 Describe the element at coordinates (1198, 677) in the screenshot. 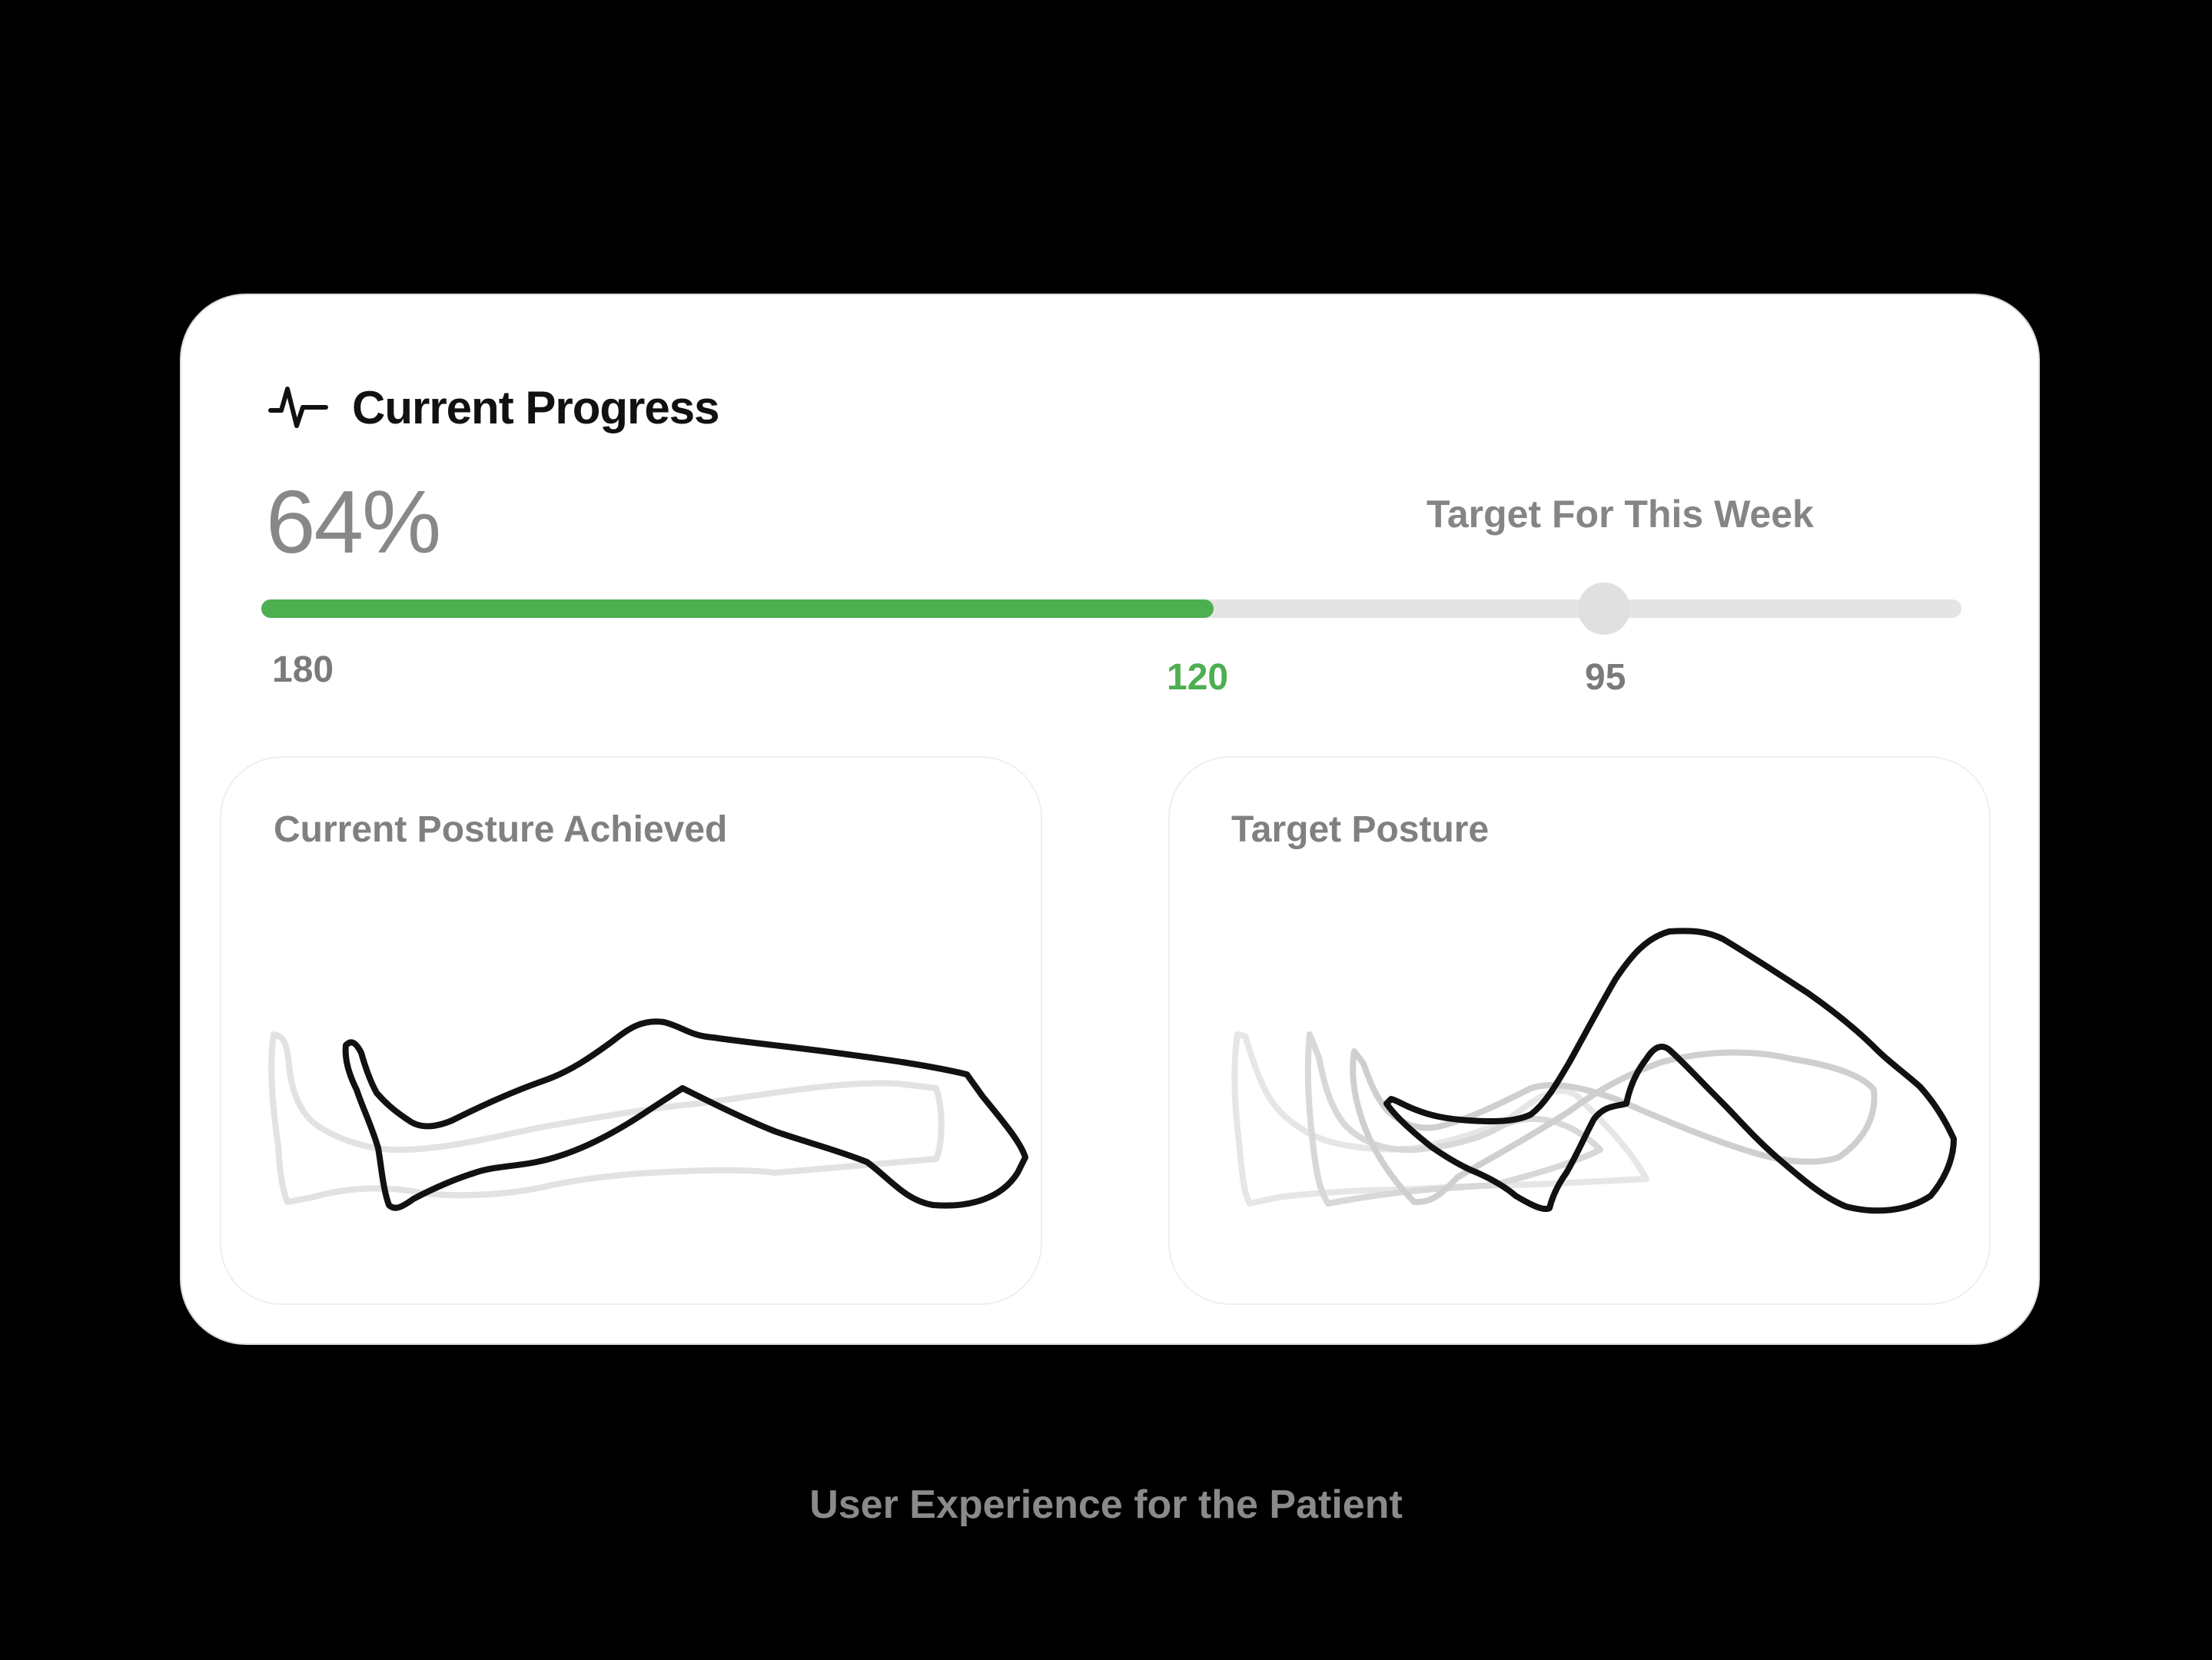

I see `current-value: 120` at that location.